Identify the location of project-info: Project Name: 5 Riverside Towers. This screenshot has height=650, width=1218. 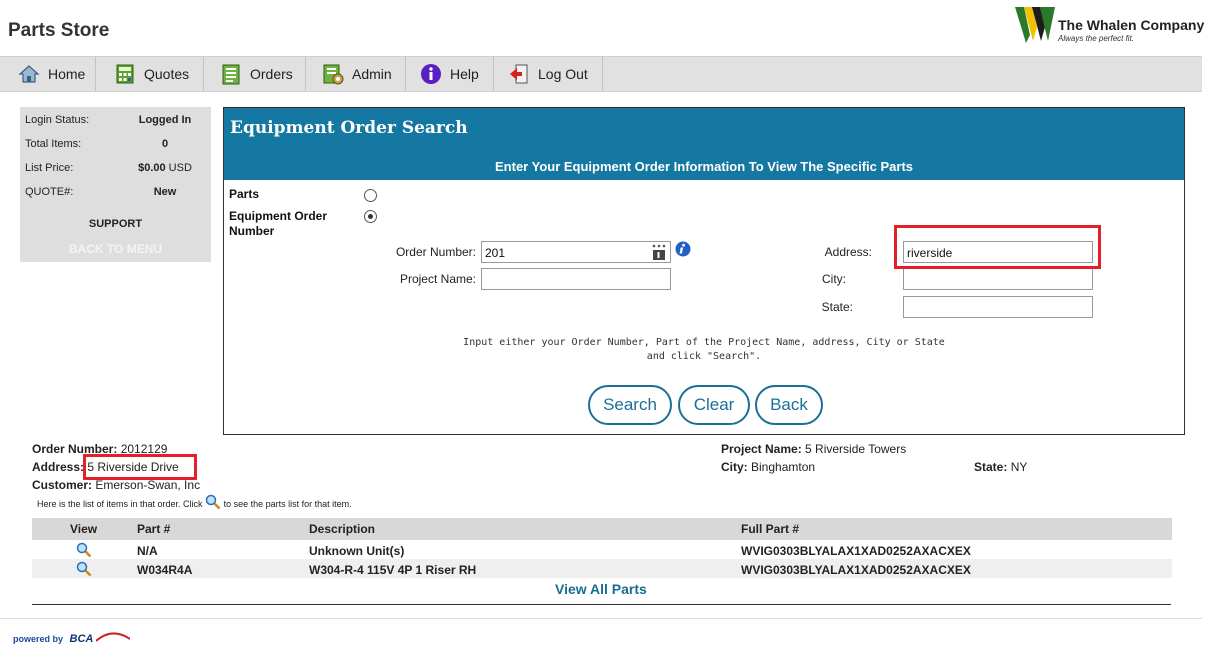
(813, 449).